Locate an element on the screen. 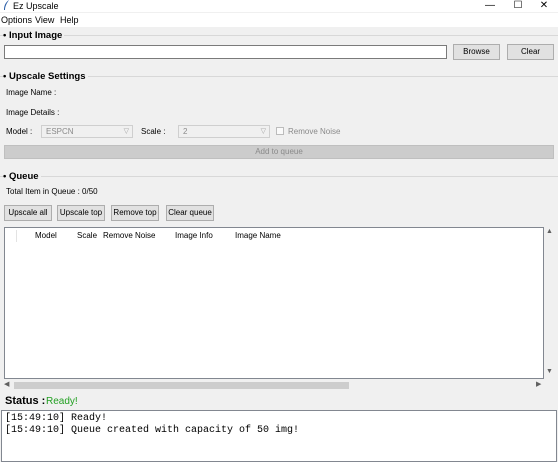  upscale-all-button: Upscale all is located at coordinates (28, 213).